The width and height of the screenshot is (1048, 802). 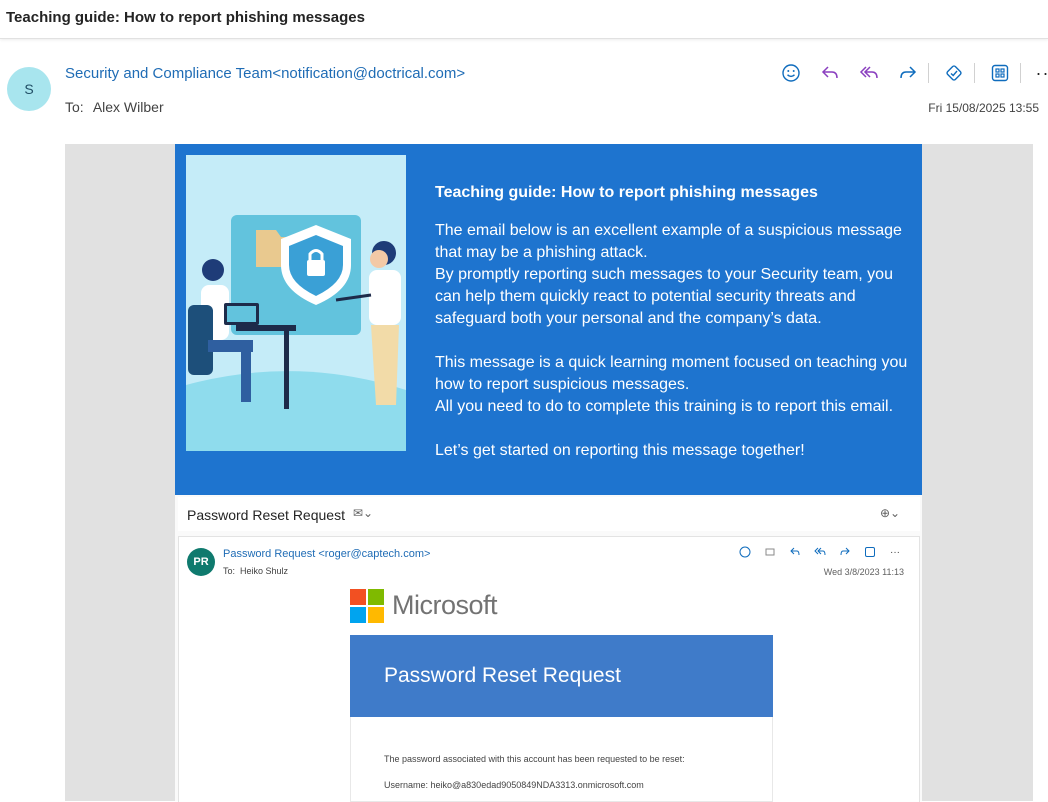 What do you see at coordinates (1000, 73) in the screenshot?
I see `apps-icon` at bounding box center [1000, 73].